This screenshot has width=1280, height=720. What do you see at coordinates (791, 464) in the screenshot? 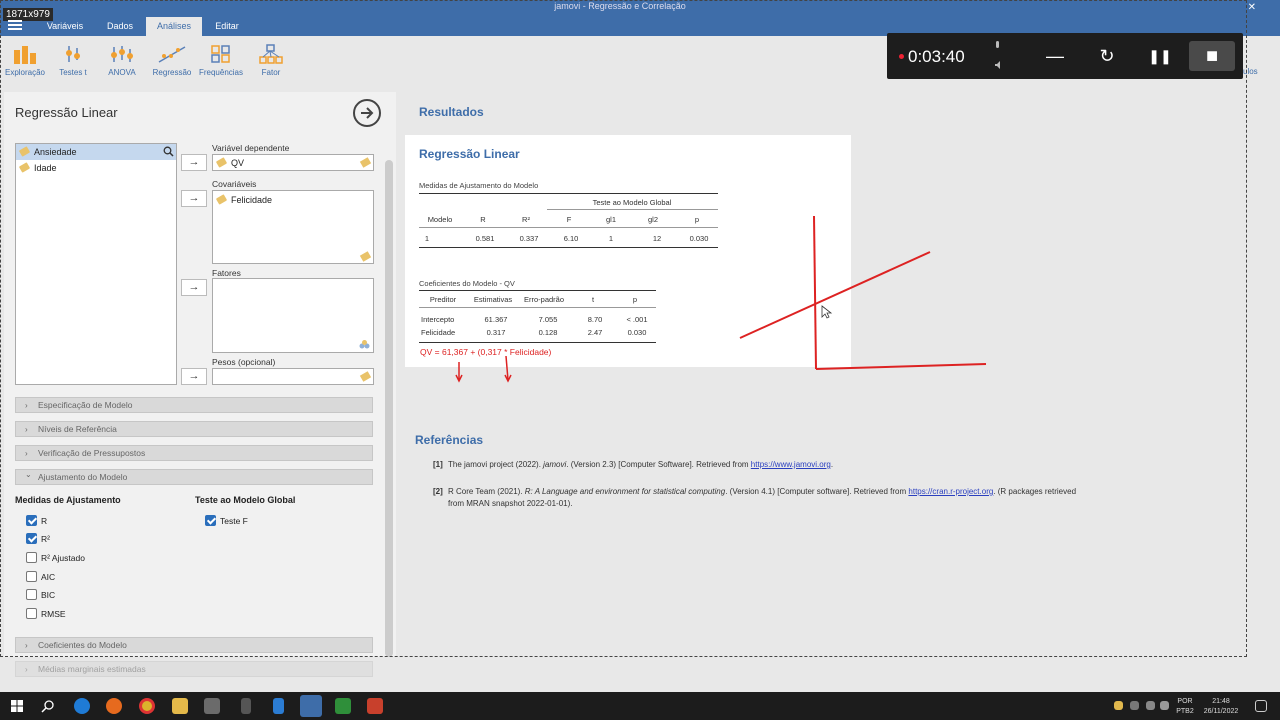
I see `reference-link: https://www.jamovi.org` at bounding box center [791, 464].